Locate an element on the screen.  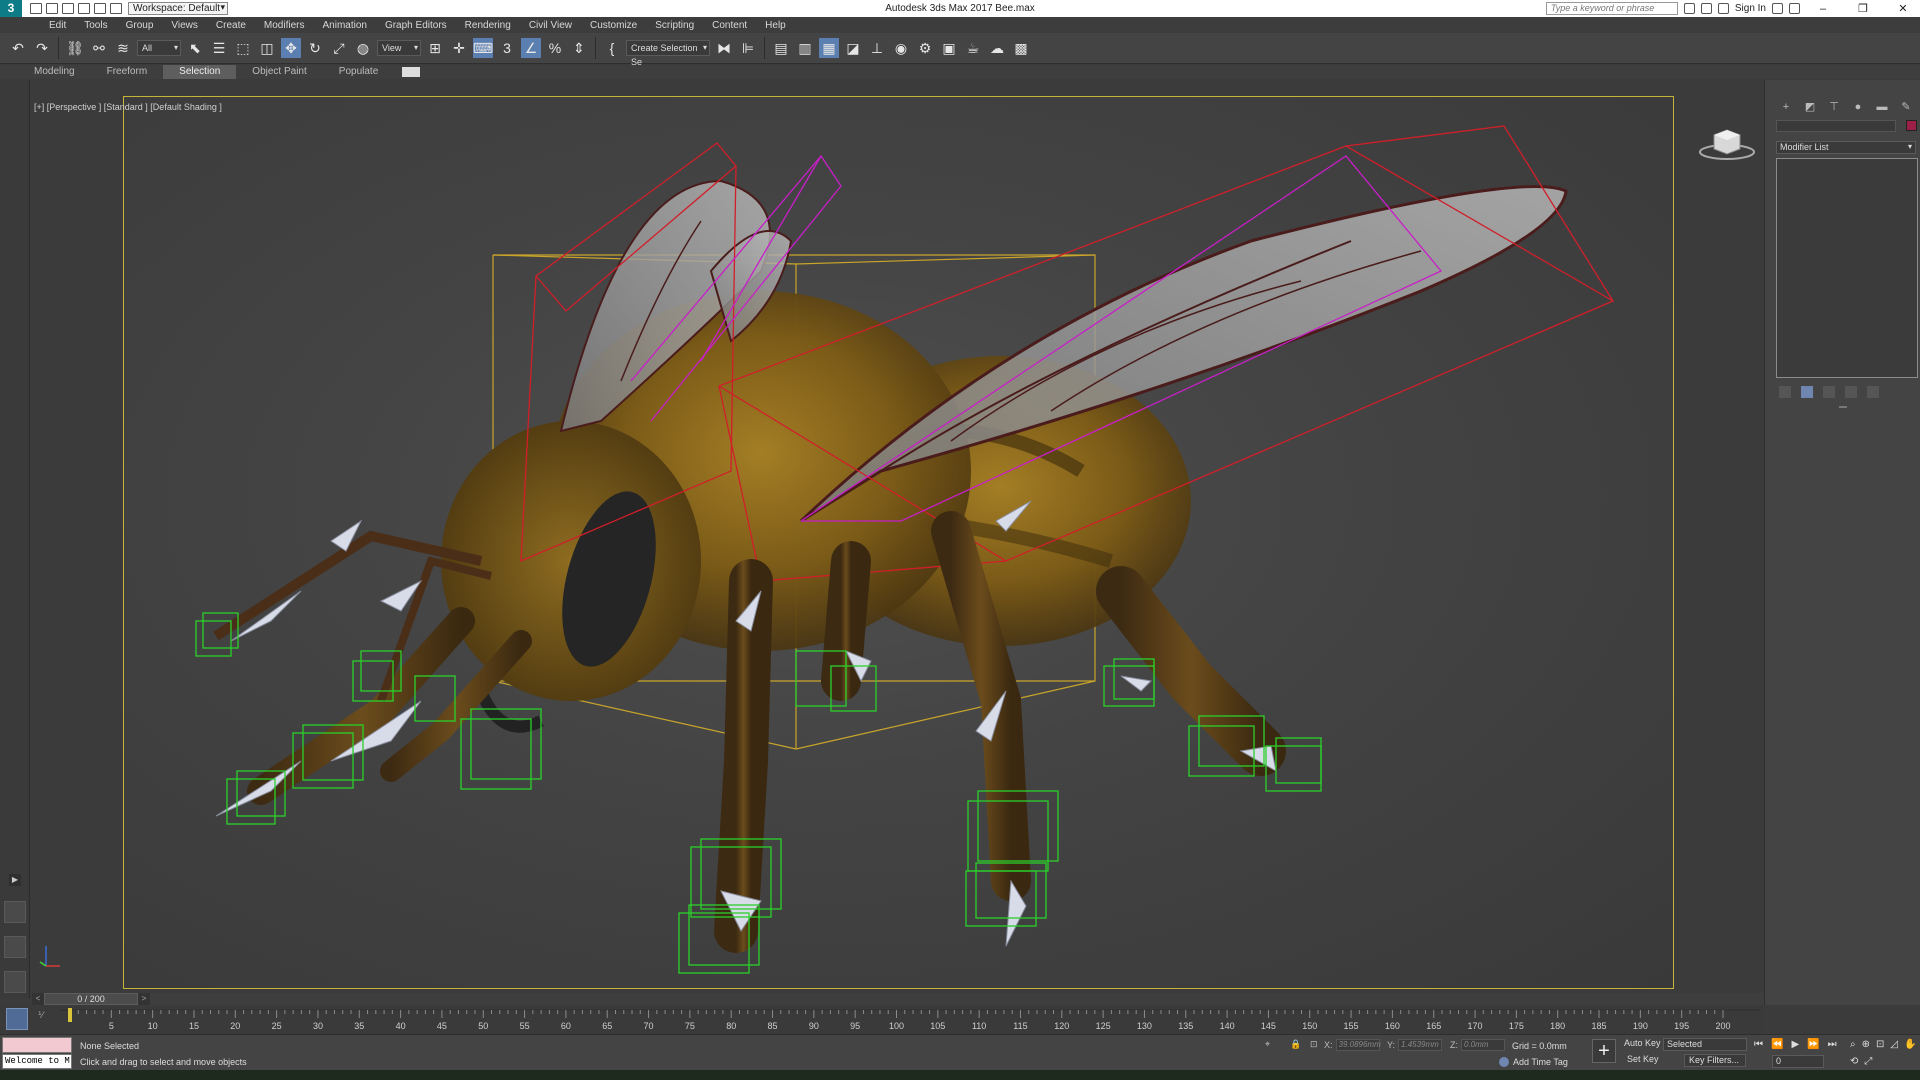
menu-rendering: Rendering is located at coordinates (488, 25).